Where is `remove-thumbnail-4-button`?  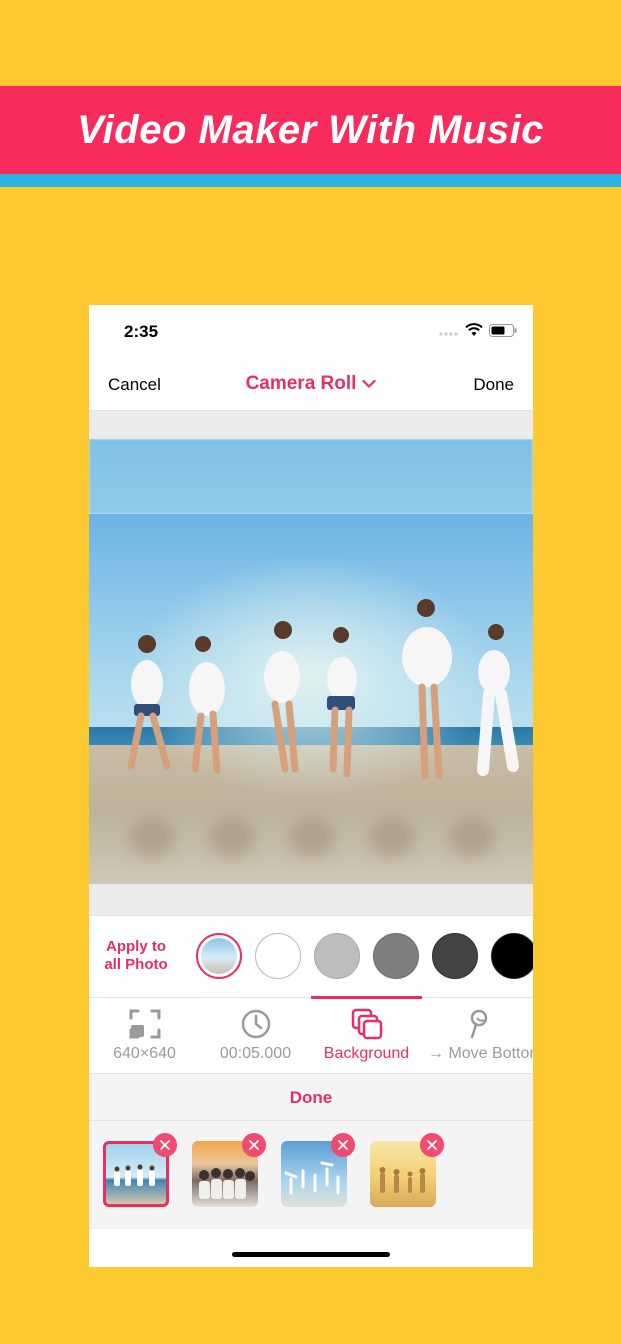 remove-thumbnail-4-button is located at coordinates (432, 1145).